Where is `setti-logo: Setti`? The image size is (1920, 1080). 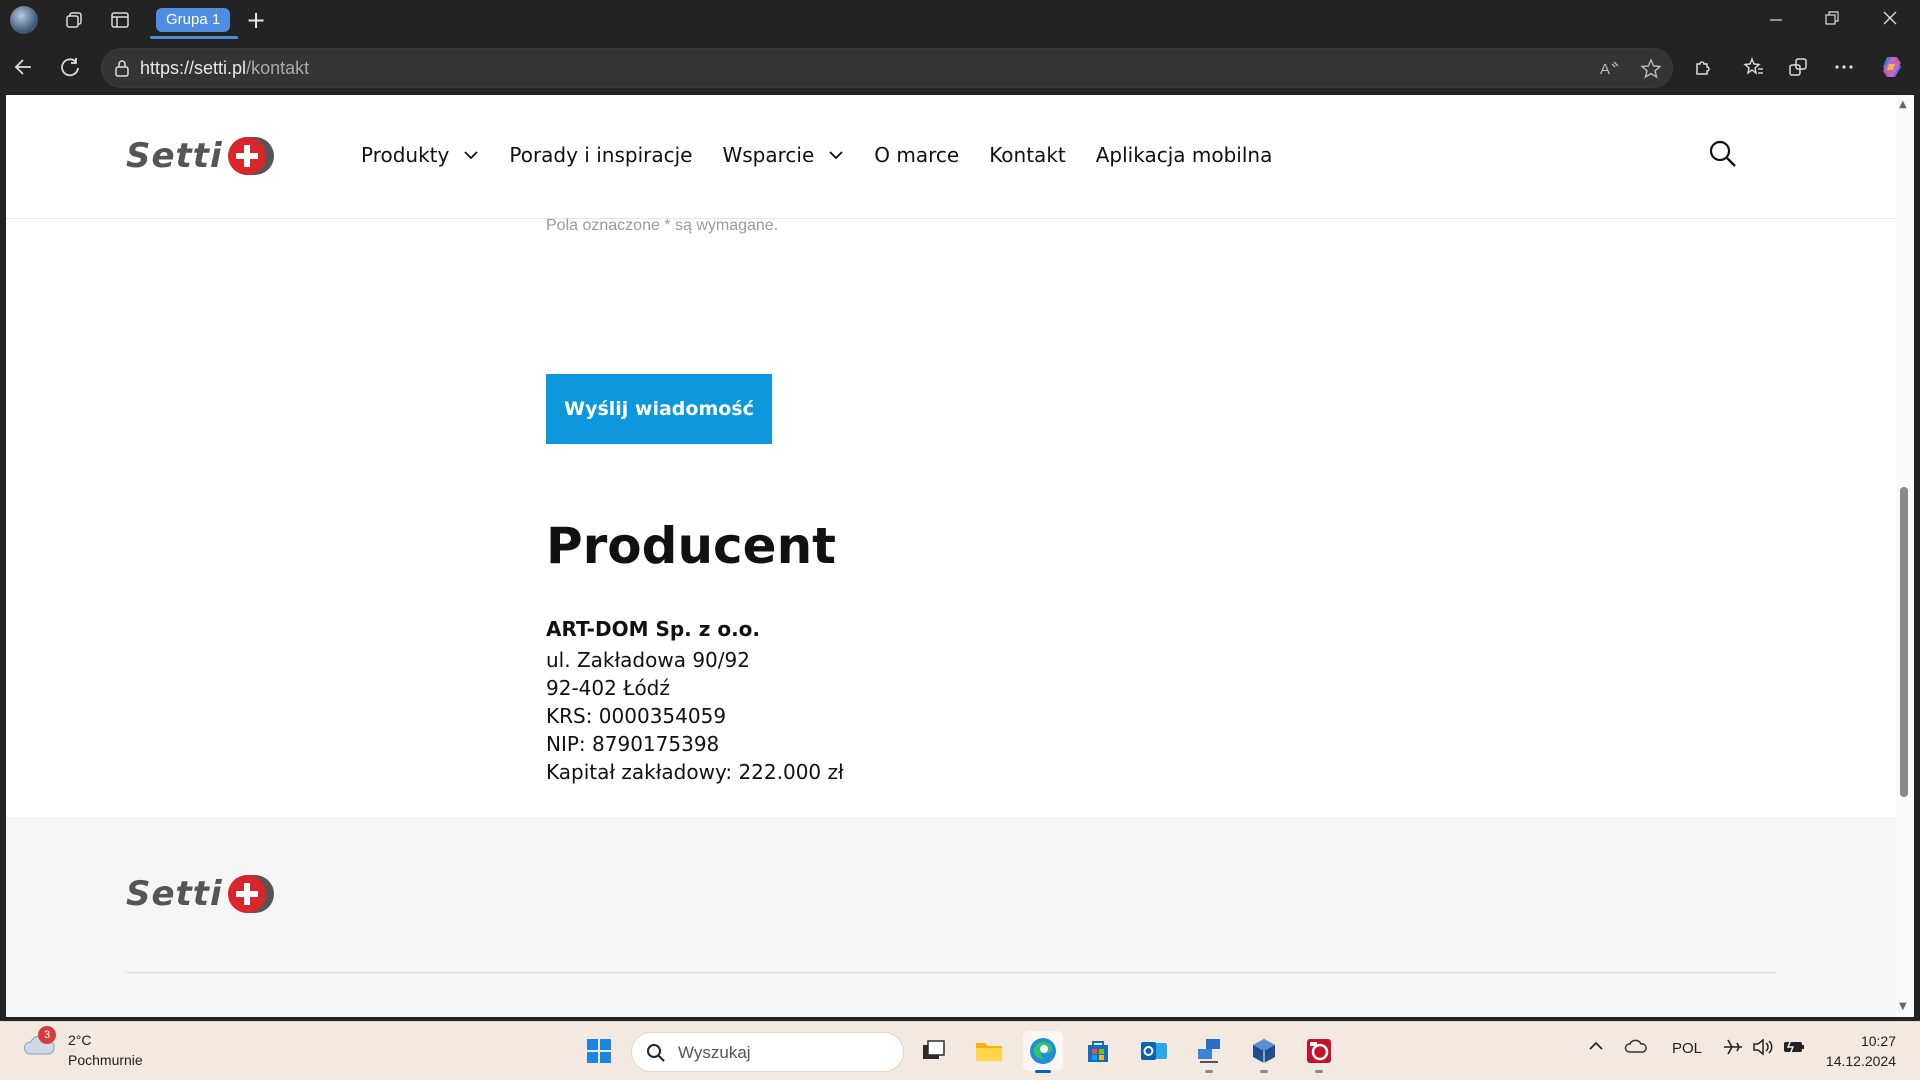
setti-logo: Setti is located at coordinates (201, 156).